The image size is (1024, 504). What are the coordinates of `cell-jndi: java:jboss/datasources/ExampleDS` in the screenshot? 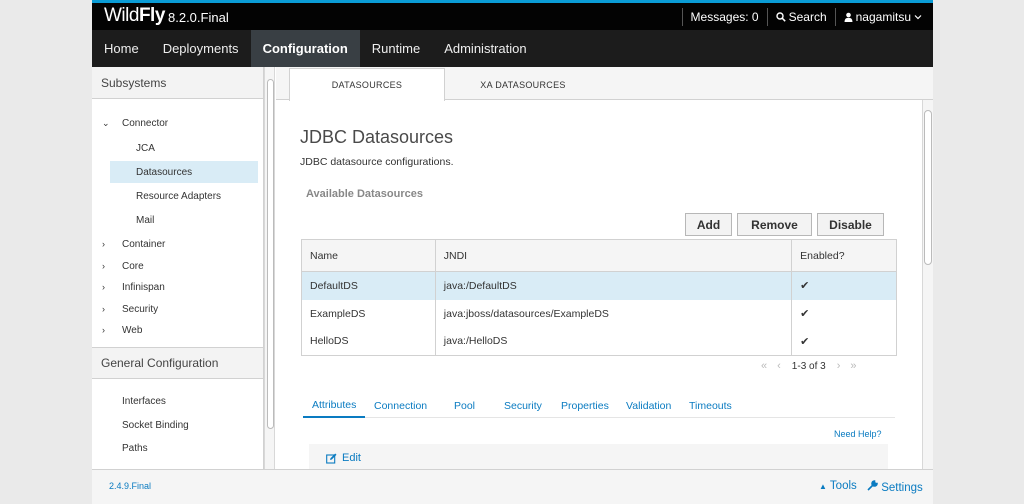 It's located at (613, 313).